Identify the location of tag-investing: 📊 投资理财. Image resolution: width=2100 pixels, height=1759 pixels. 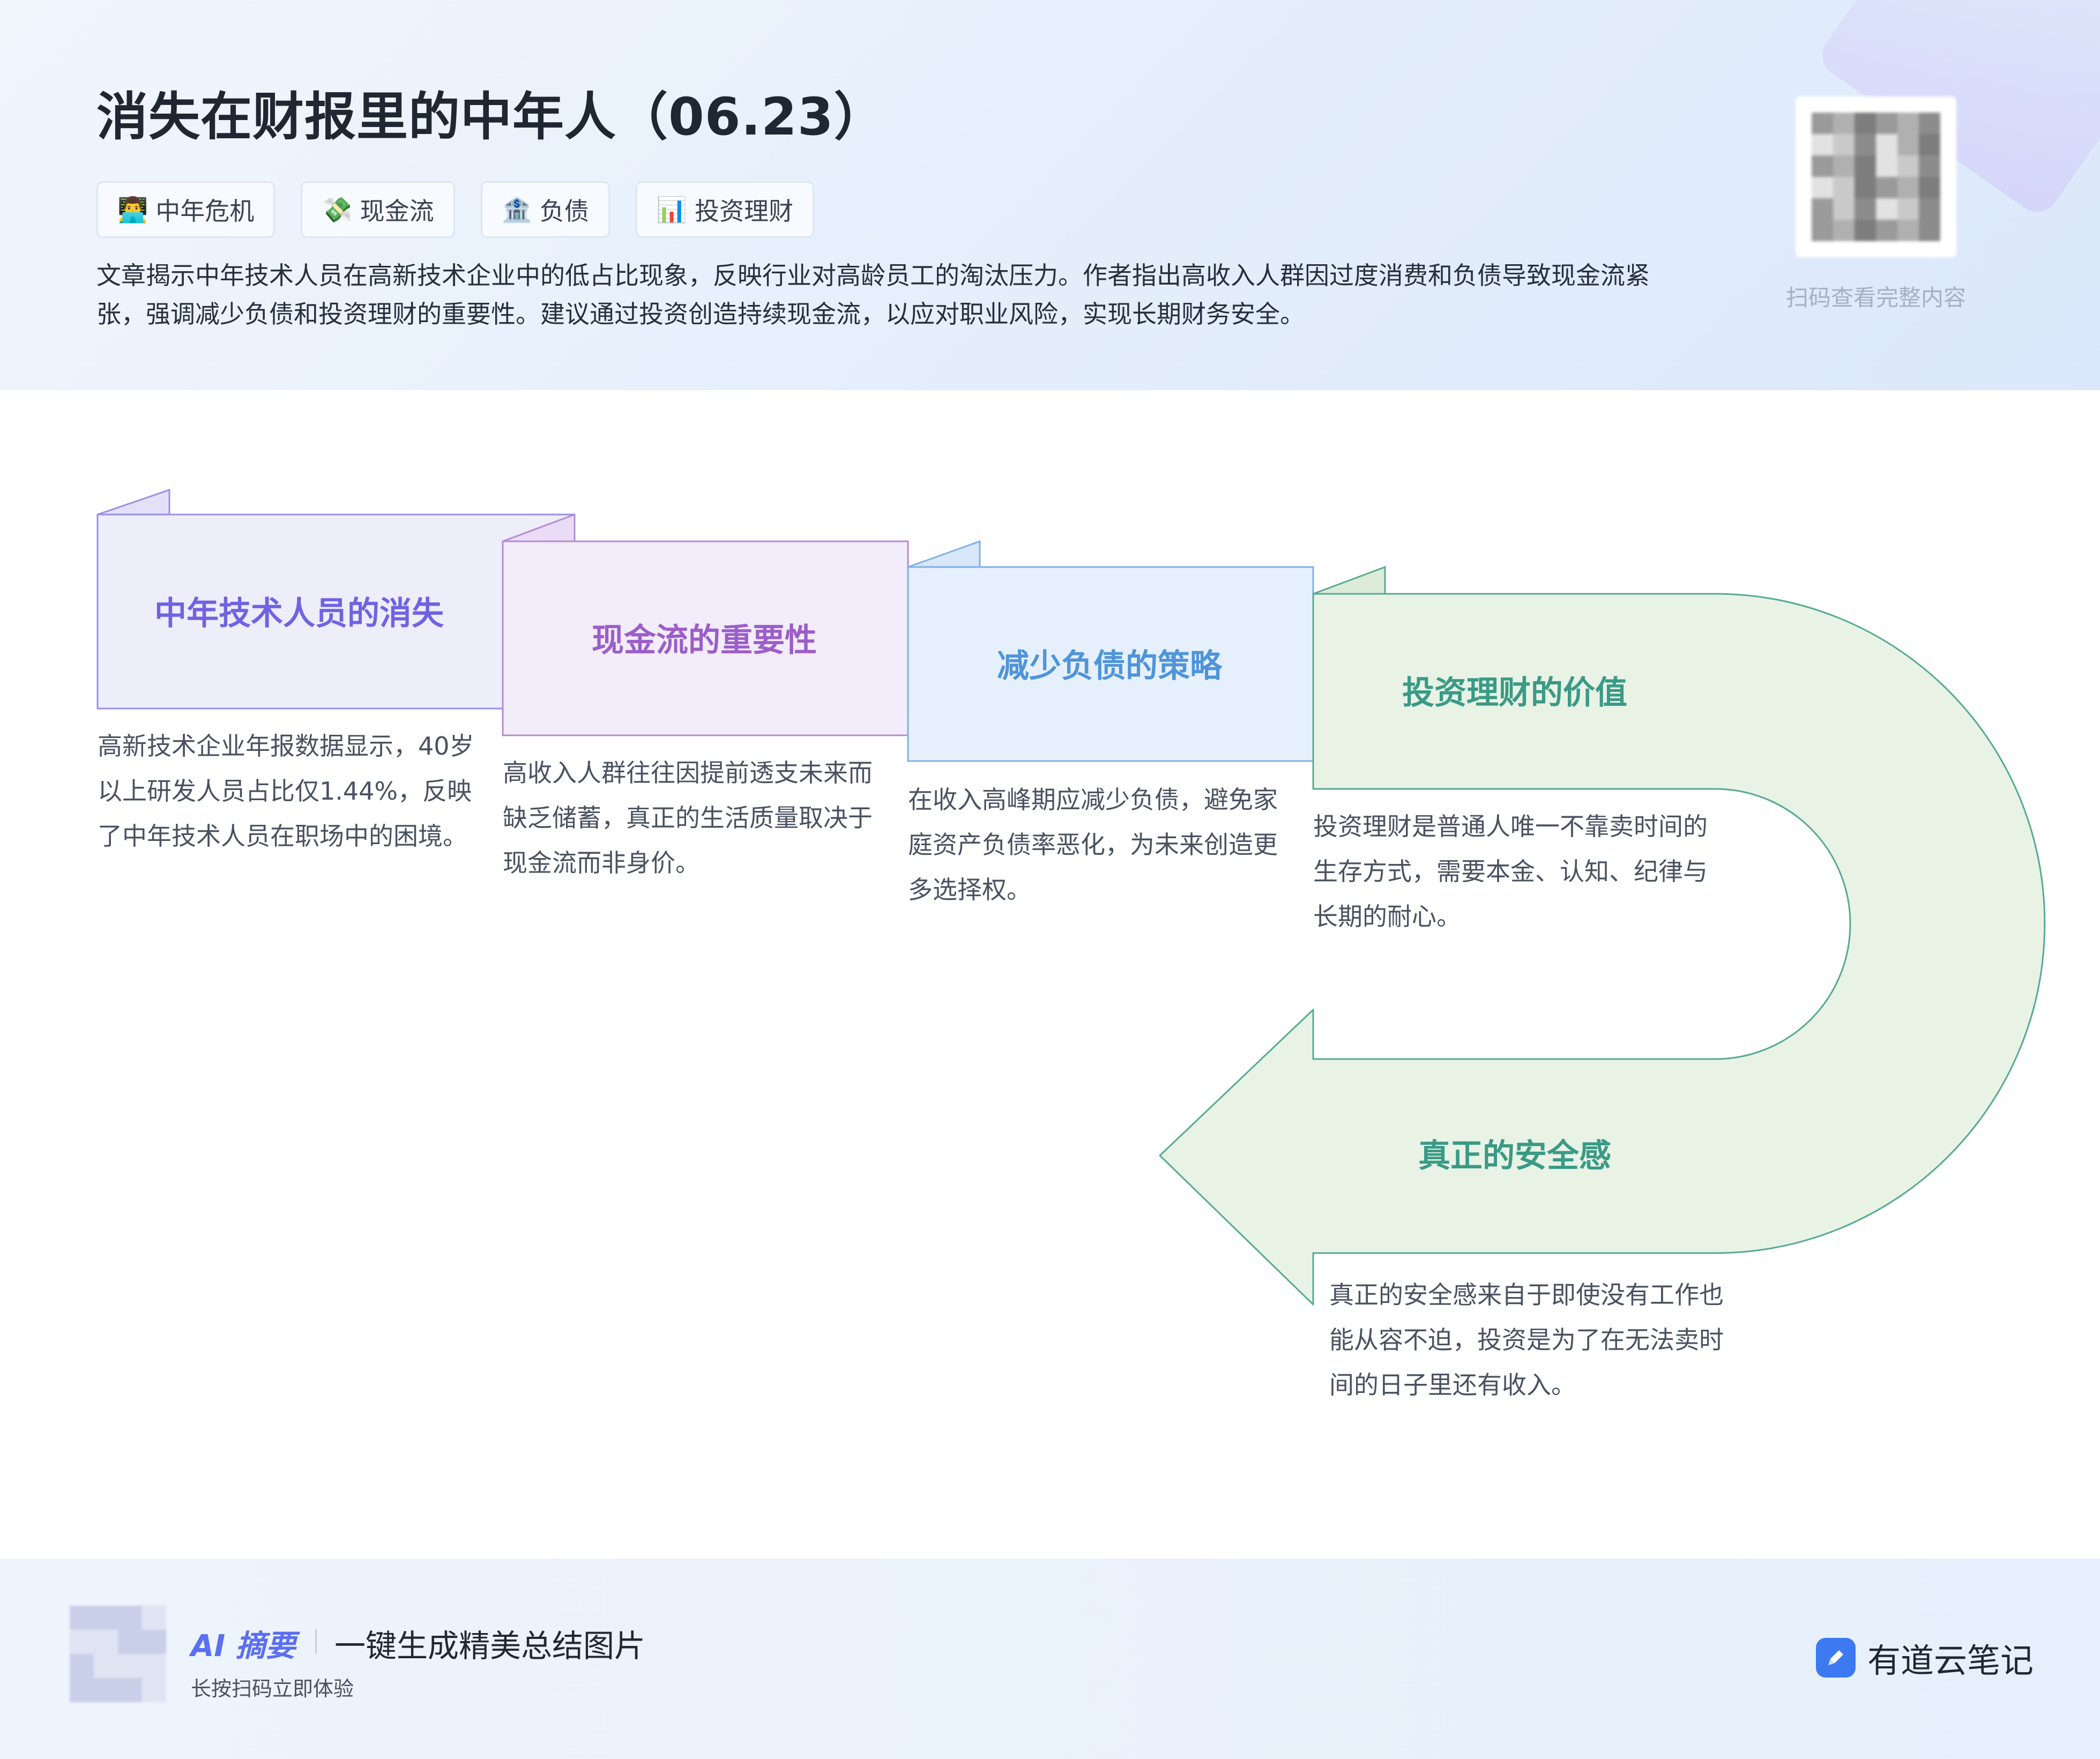
(725, 209).